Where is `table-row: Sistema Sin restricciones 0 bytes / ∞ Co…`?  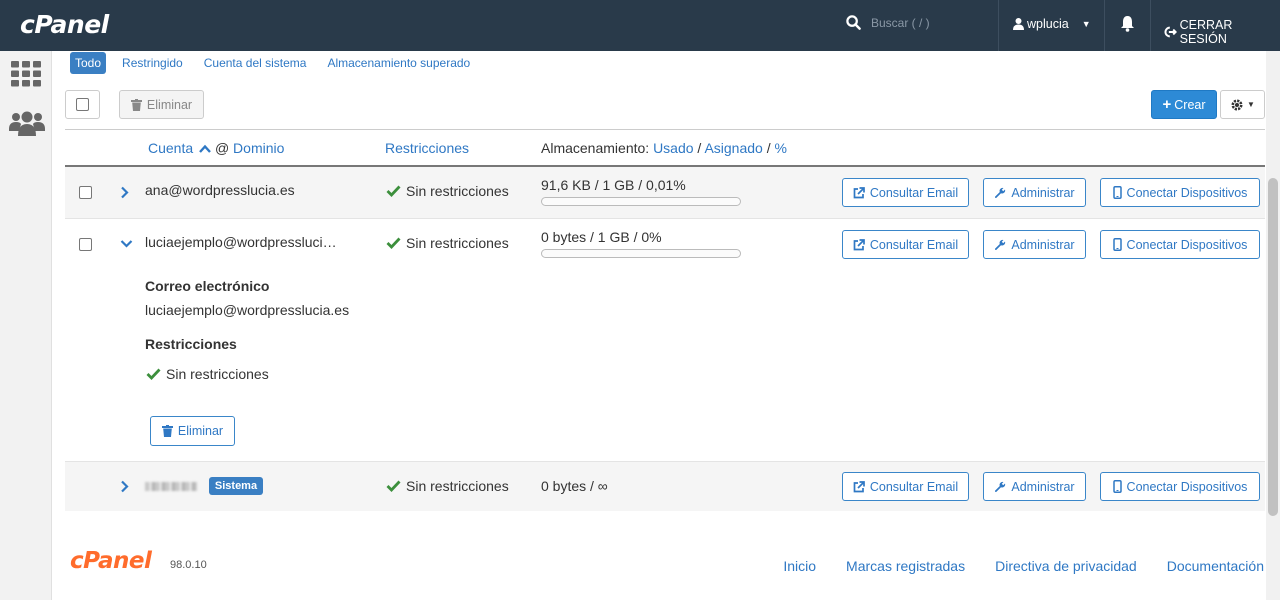 table-row: Sistema Sin restricciones 0 bytes / ∞ Co… is located at coordinates (665, 486).